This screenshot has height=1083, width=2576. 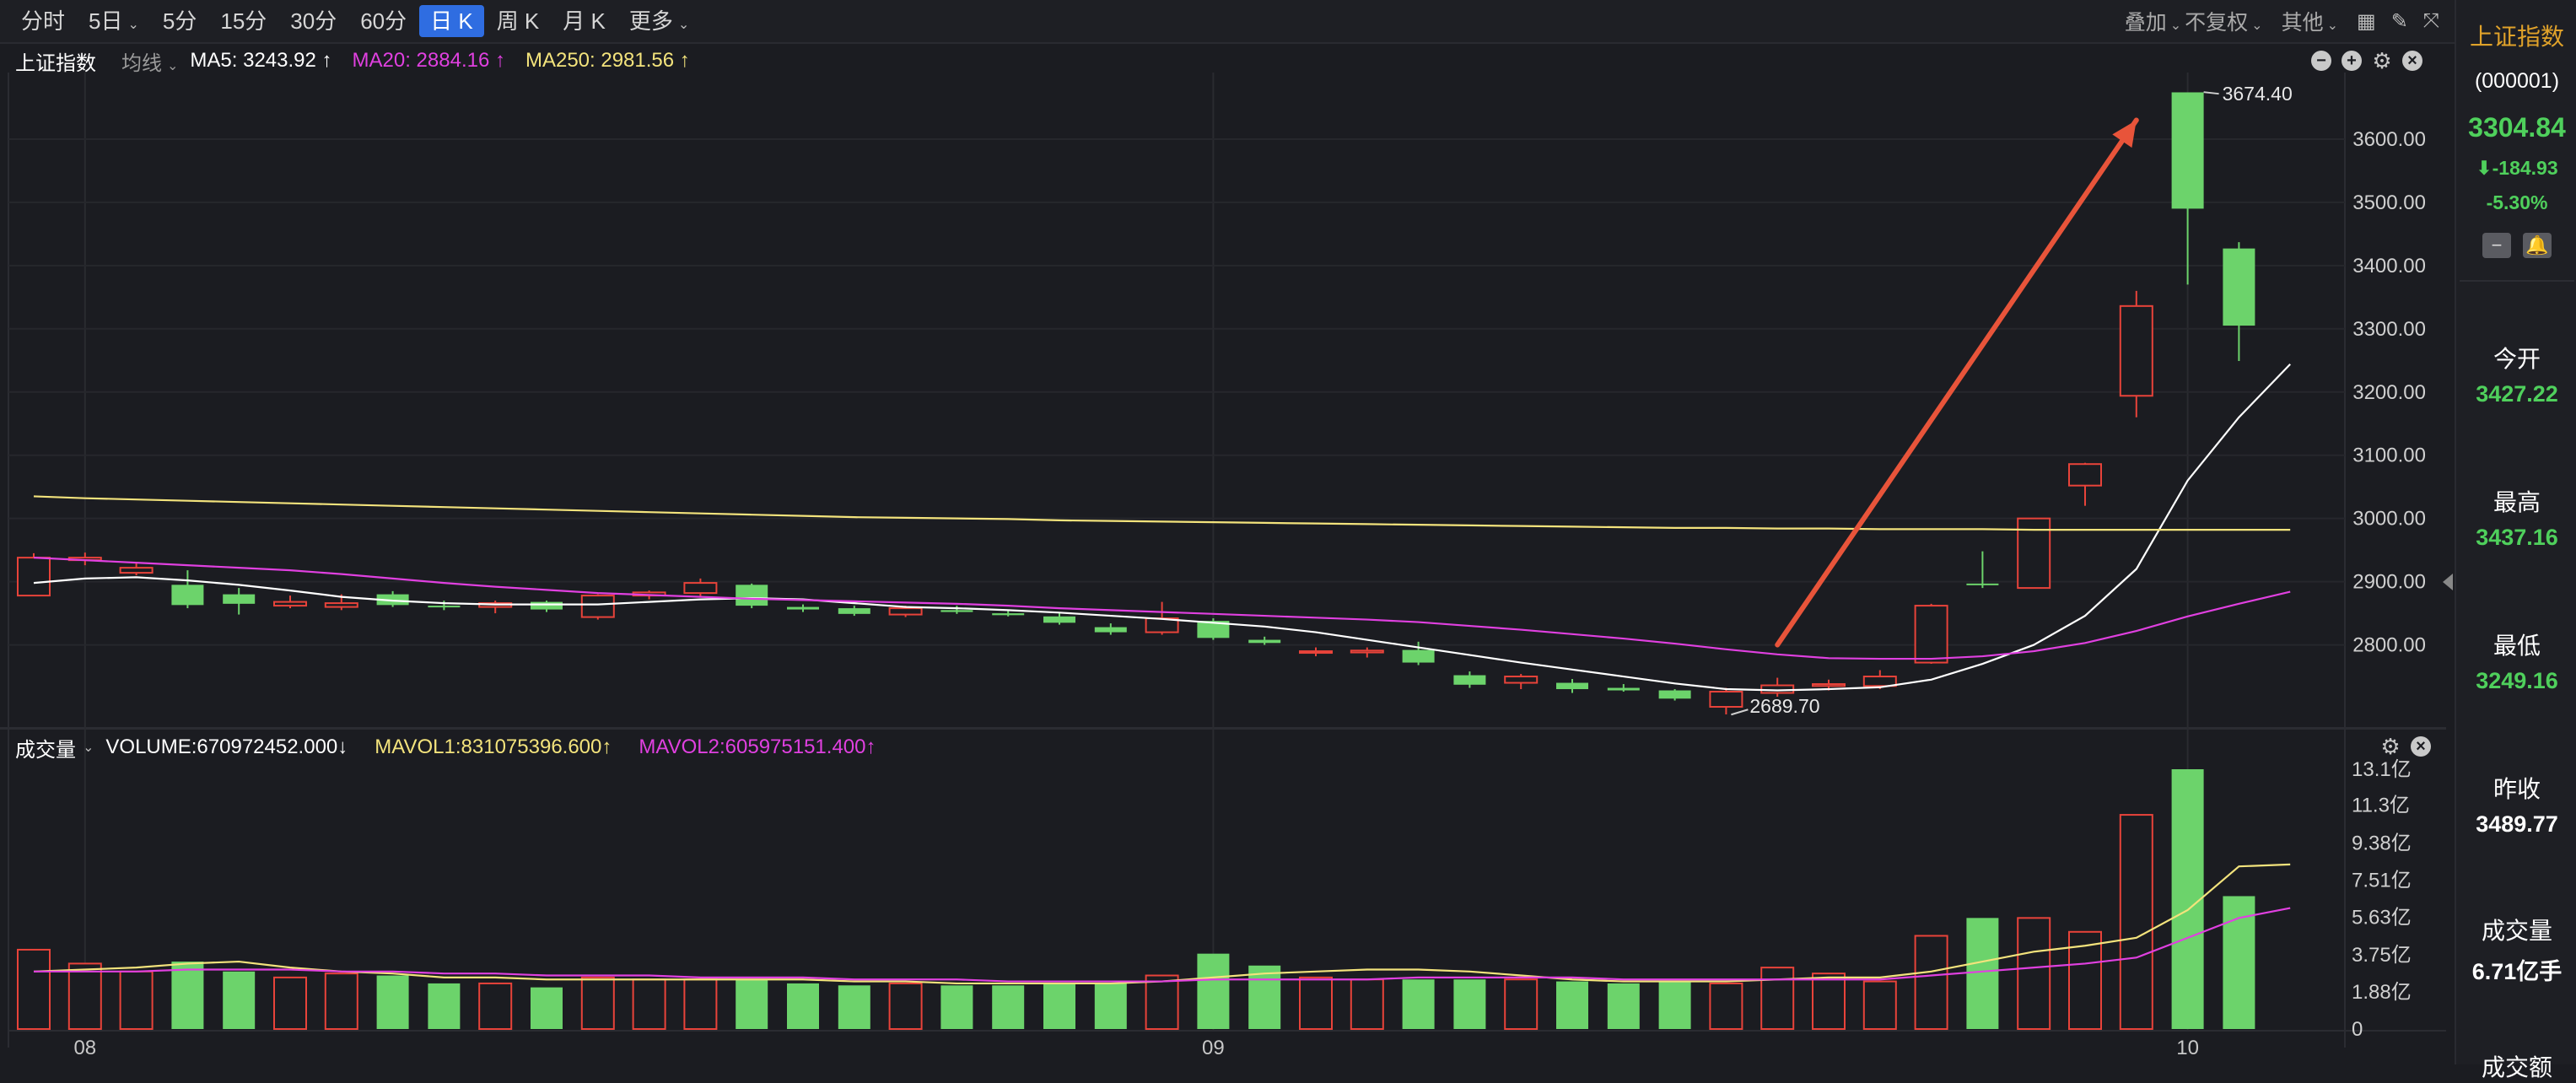 What do you see at coordinates (84, 1048) in the screenshot?
I see `x-tick-label: 08` at bounding box center [84, 1048].